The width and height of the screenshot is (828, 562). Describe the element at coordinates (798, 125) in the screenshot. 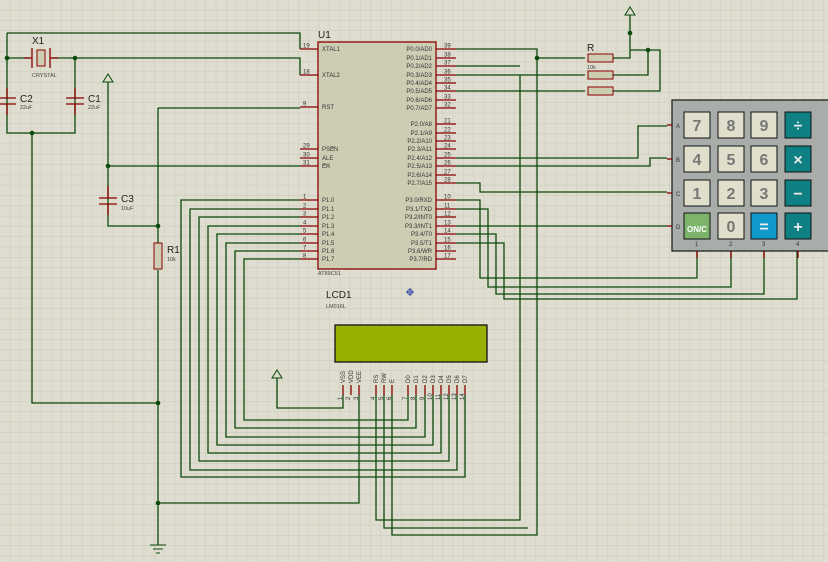

I see `key-÷: ÷` at that location.